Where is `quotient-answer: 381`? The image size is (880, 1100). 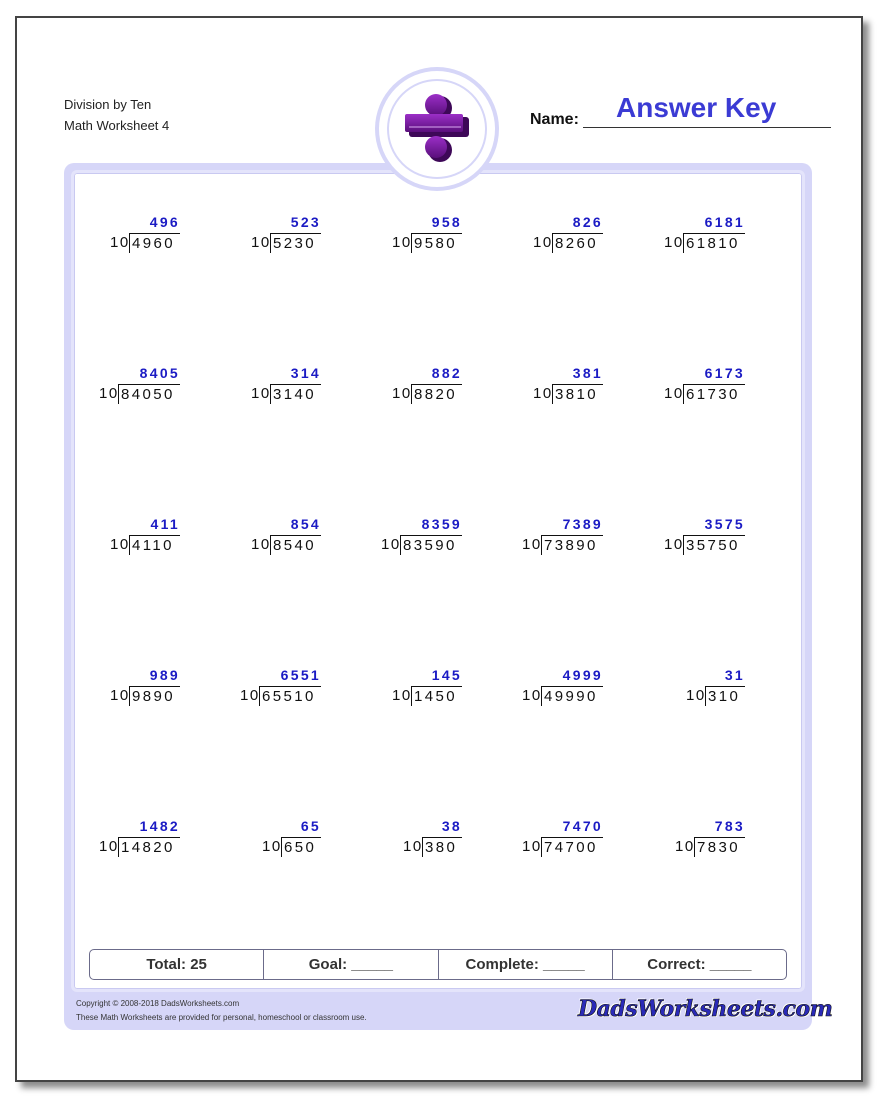
quotient-answer: 381 is located at coordinates (587, 373).